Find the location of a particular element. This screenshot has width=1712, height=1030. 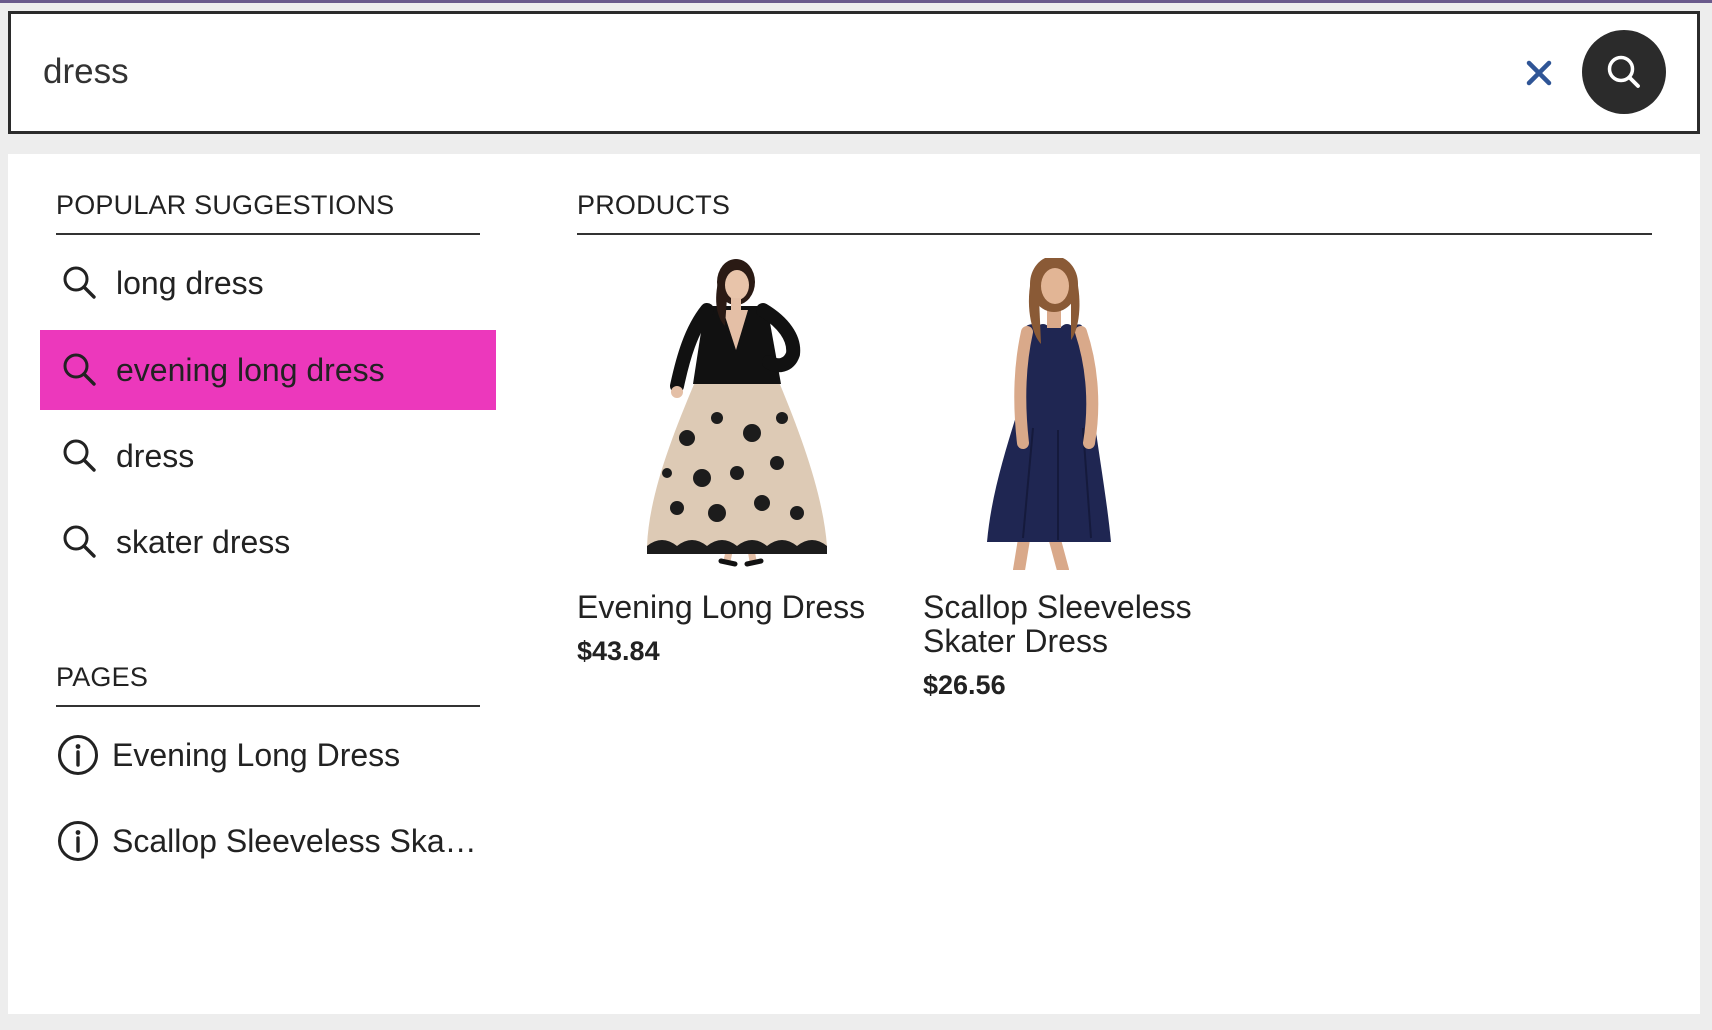

top-accent-bar is located at coordinates (856, 1).